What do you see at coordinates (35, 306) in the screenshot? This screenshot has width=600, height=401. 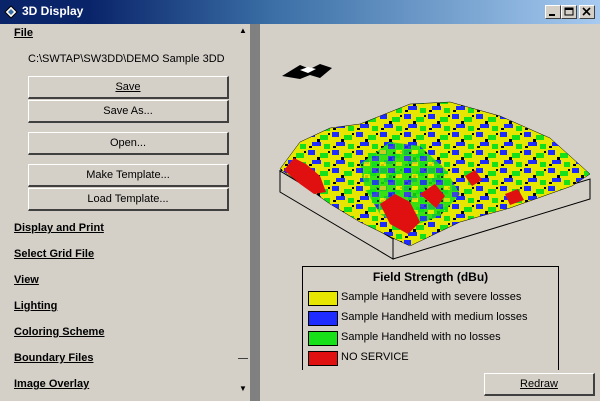 I see `section-lighting: Lighting` at bounding box center [35, 306].